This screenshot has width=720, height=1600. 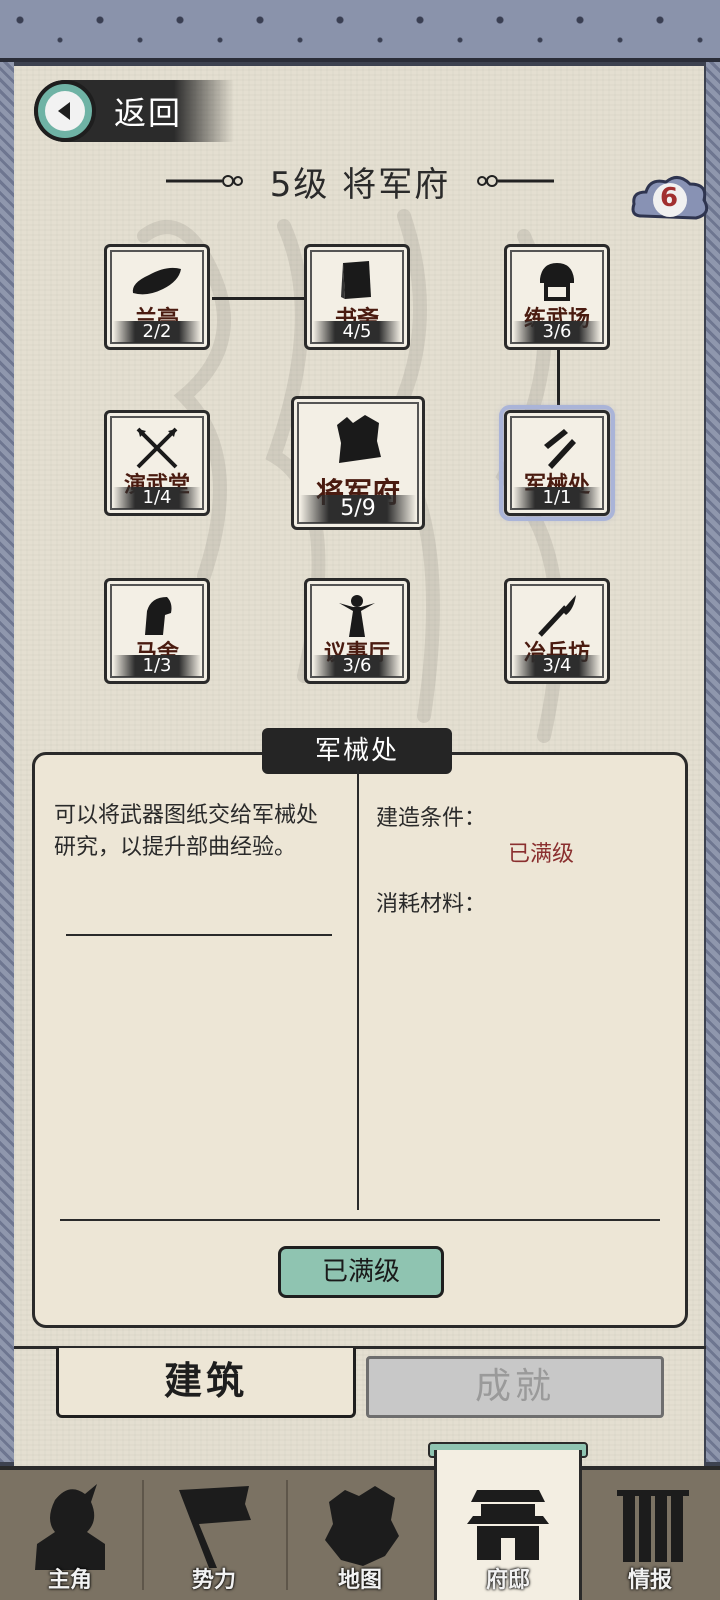 I want to click on nav-item-intel: 情报, so click(x=650, y=1533).